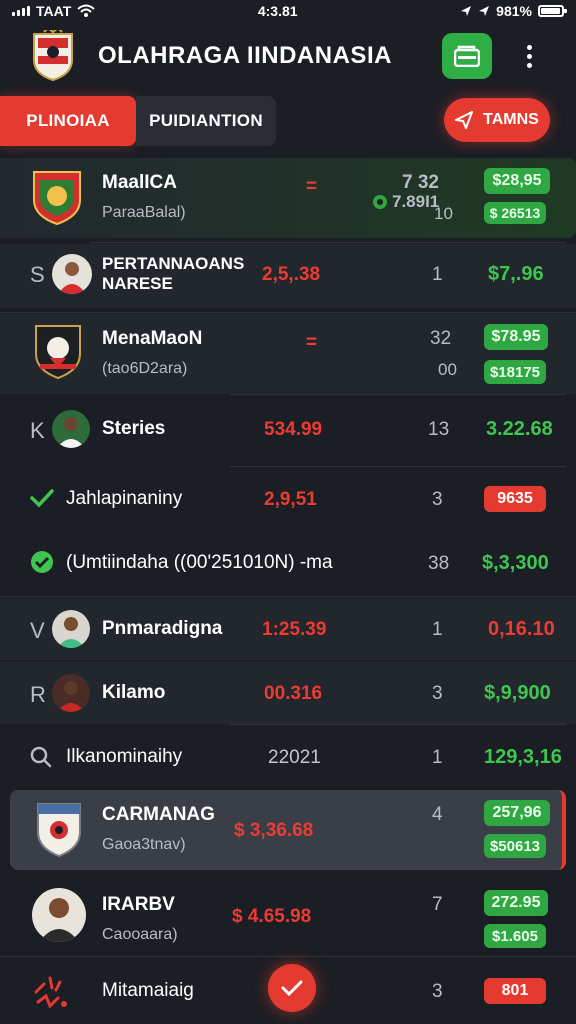  I want to click on row-odds: 2,9,51, so click(290, 499).